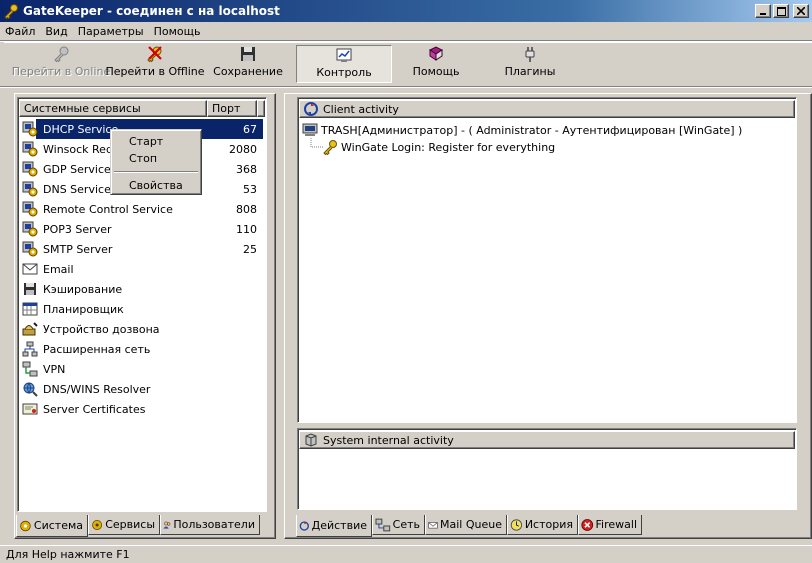 The height and width of the screenshot is (563, 812). Describe the element at coordinates (68, 554) in the screenshot. I see `status-text: Для Help нажмите F1` at that location.